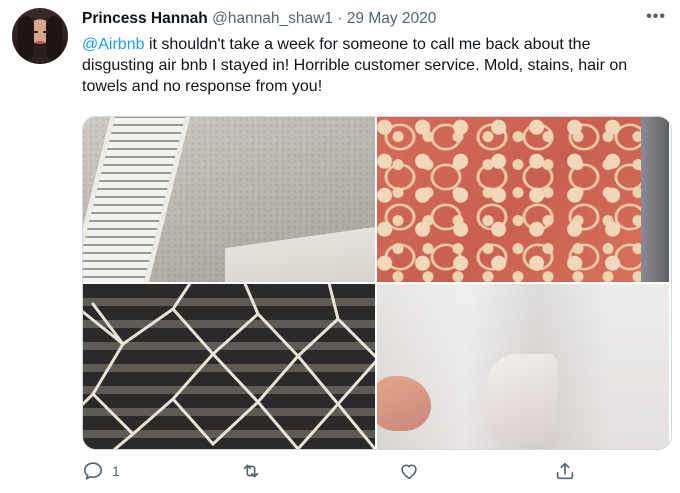 This screenshot has width=680, height=493. I want to click on more-icon: •••, so click(656, 17).